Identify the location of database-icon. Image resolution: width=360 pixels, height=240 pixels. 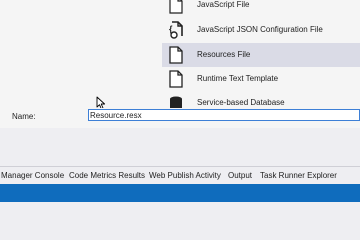
(176, 102).